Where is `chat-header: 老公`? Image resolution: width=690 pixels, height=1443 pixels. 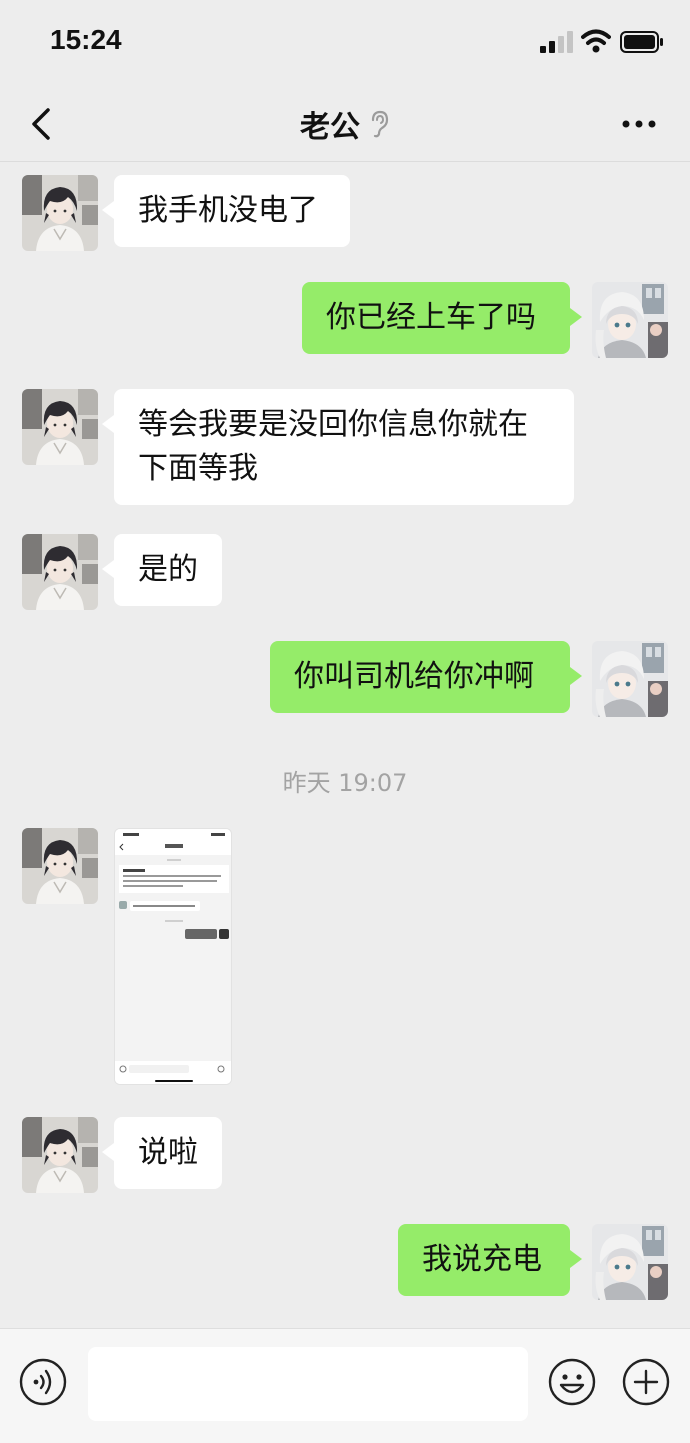 chat-header: 老公 is located at coordinates (345, 124).